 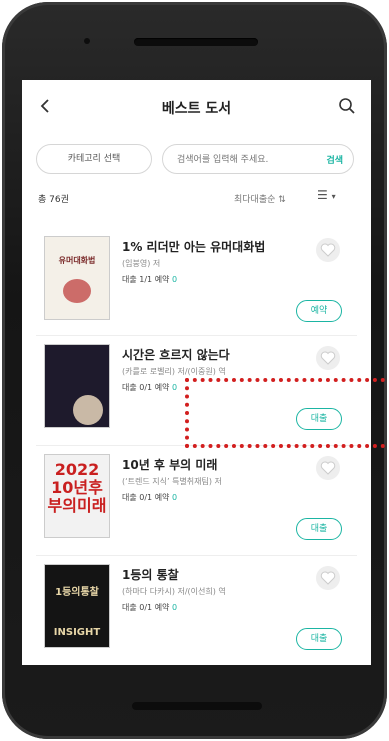 I want to click on view-toggle-button: ☰ ▾, so click(x=326, y=195).